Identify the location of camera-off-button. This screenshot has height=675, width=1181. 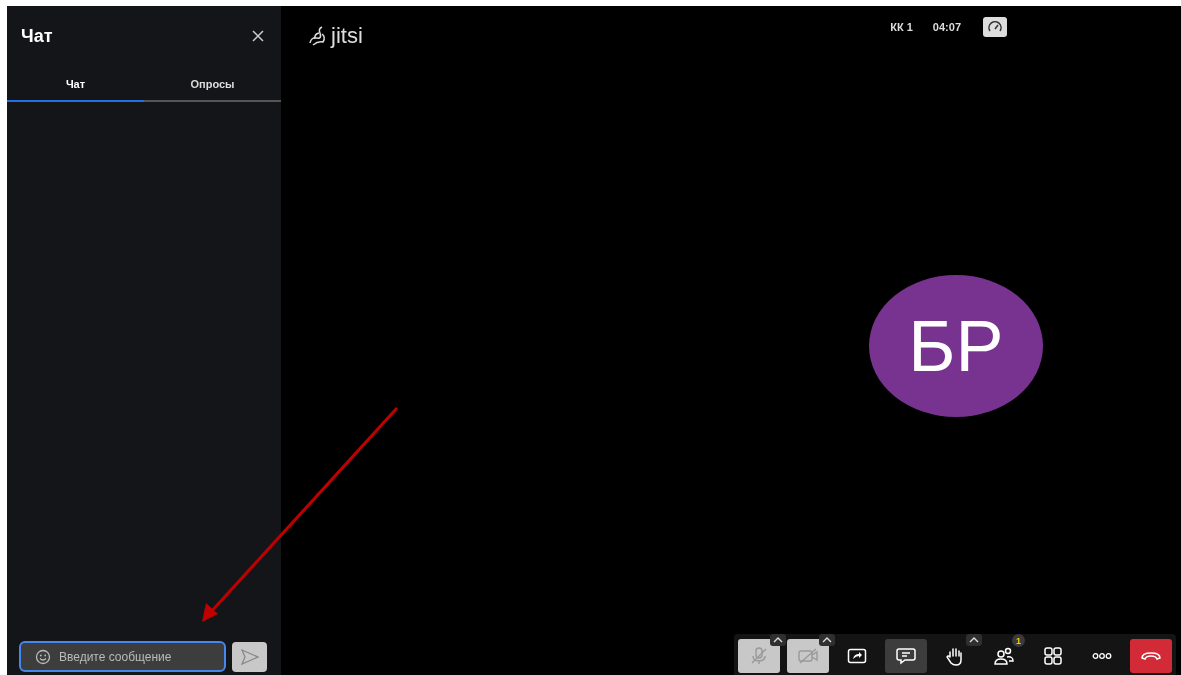
(808, 656).